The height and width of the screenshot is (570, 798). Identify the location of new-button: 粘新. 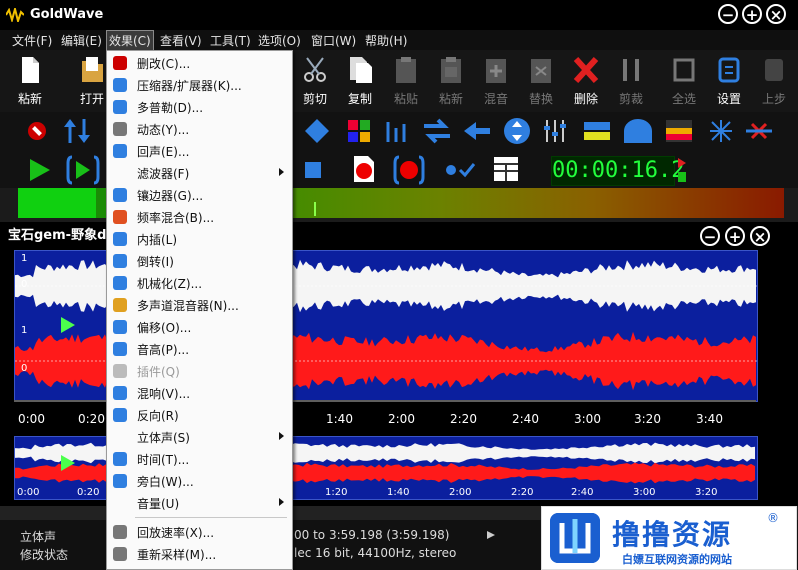
(30, 81).